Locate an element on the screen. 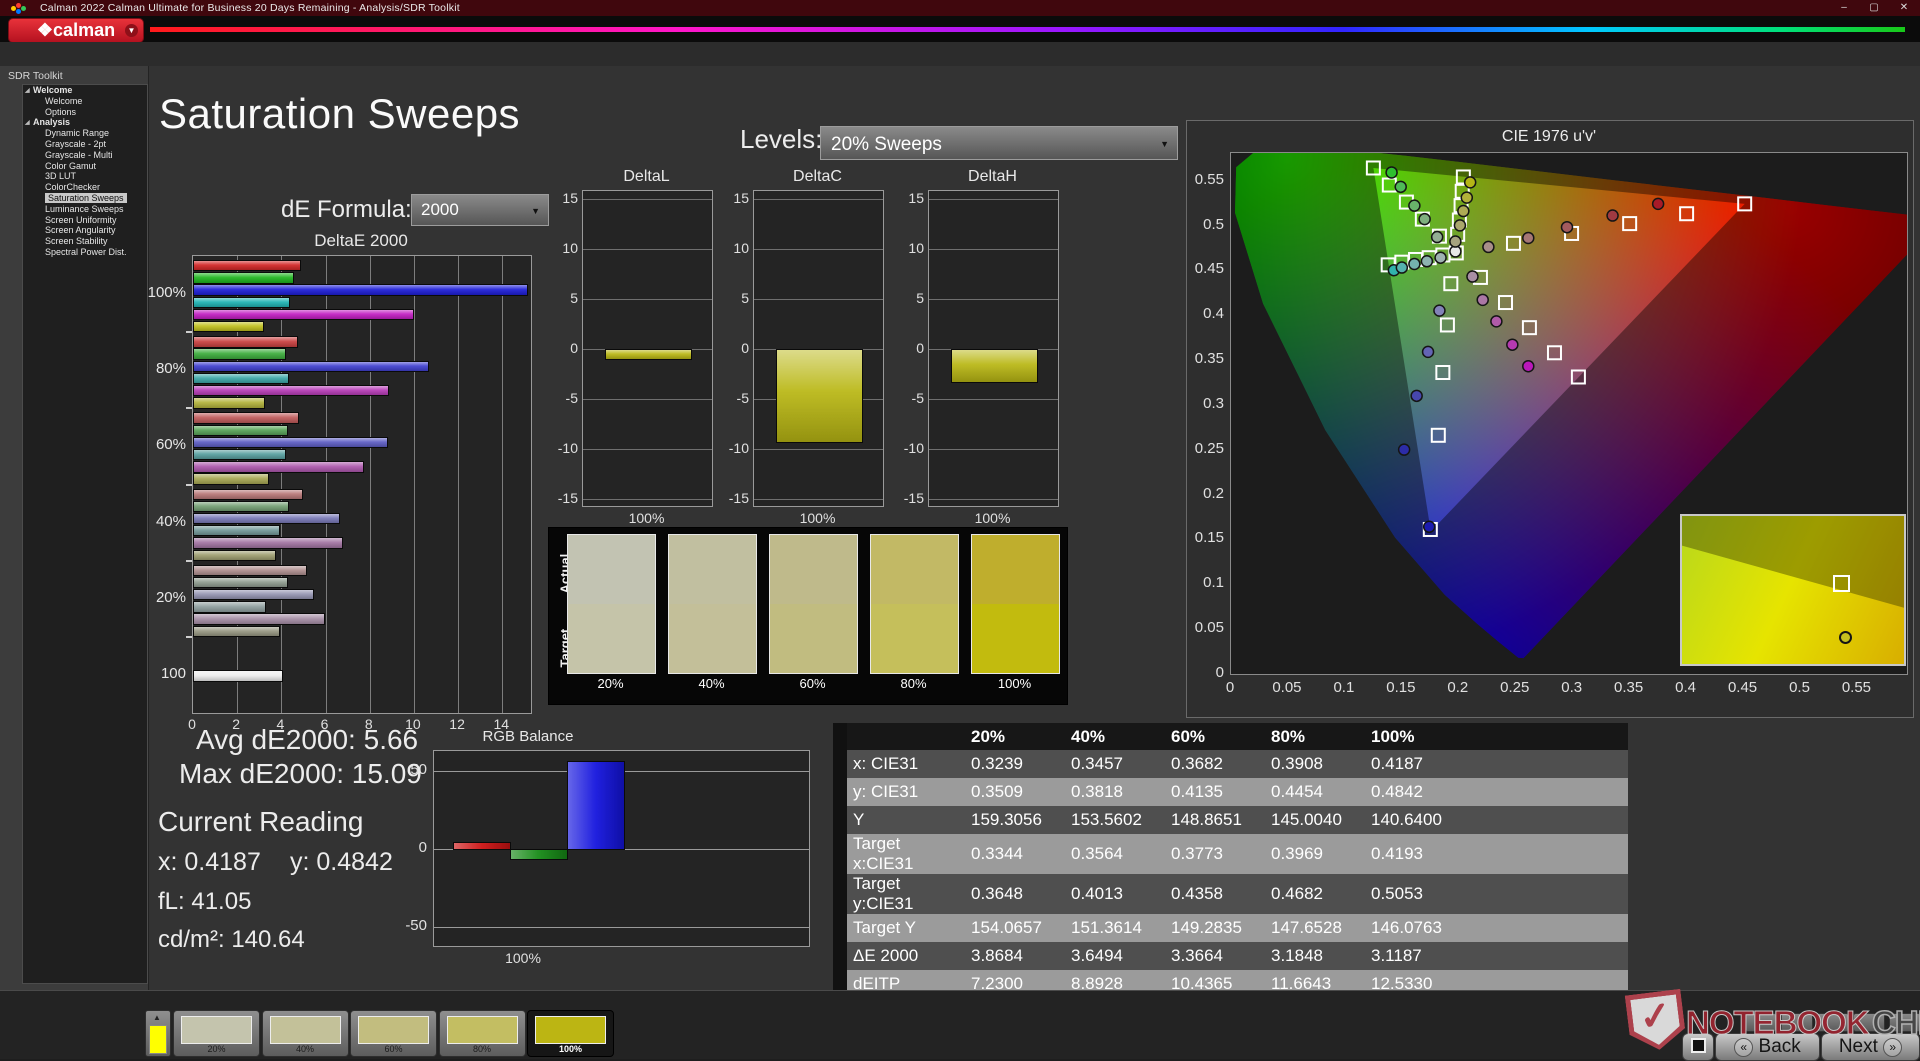  preview-tile: ▲ is located at coordinates (158, 1033).